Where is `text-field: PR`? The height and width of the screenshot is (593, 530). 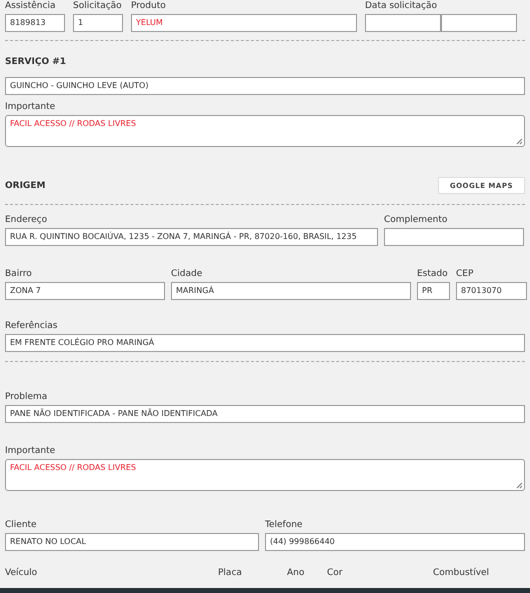
text-field: PR is located at coordinates (433, 291).